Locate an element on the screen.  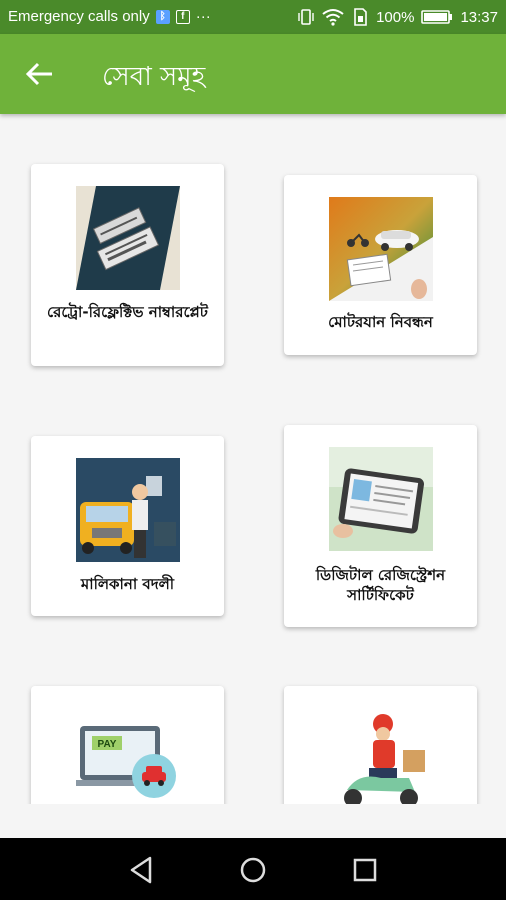
status-right: 100% 13:37 is located at coordinates (397, 17).